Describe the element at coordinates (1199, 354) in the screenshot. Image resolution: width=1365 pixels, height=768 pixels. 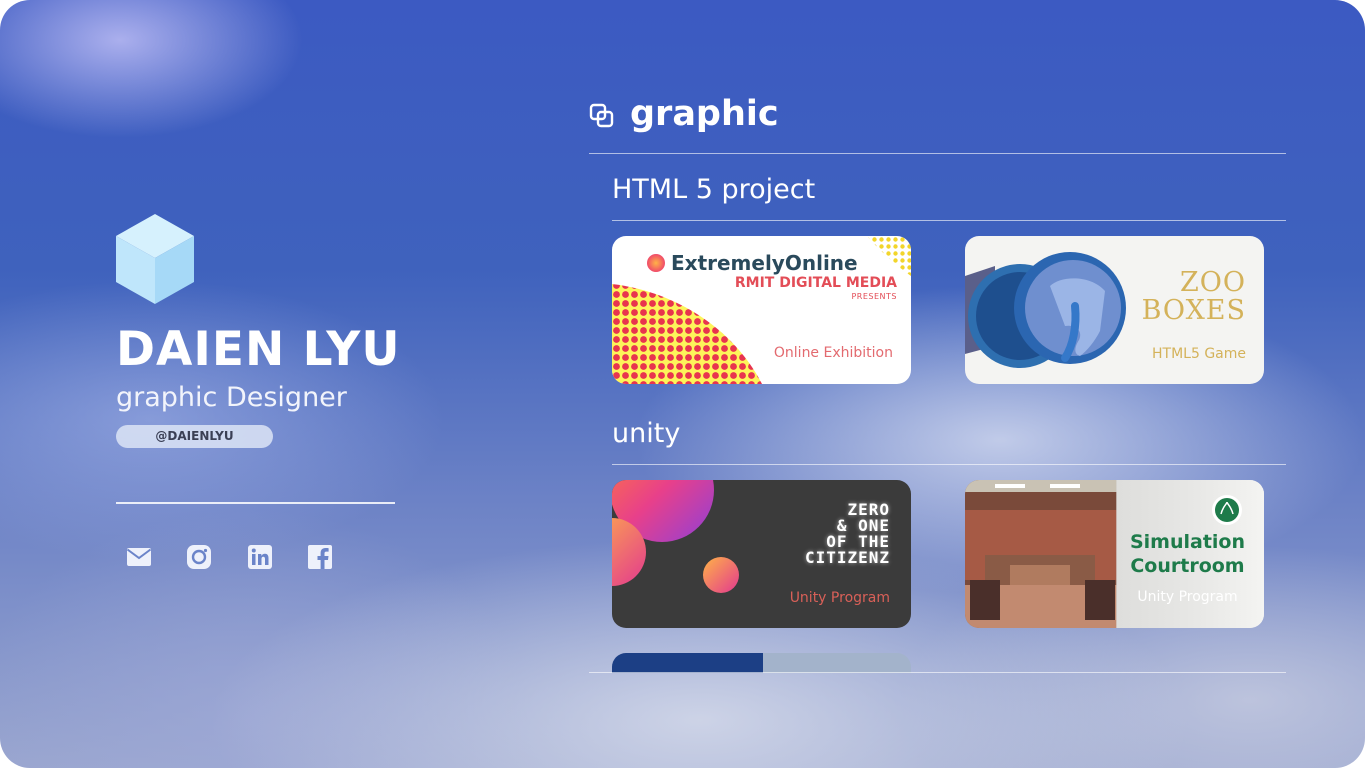
I see `card-subtitle: HTML5 Game` at that location.